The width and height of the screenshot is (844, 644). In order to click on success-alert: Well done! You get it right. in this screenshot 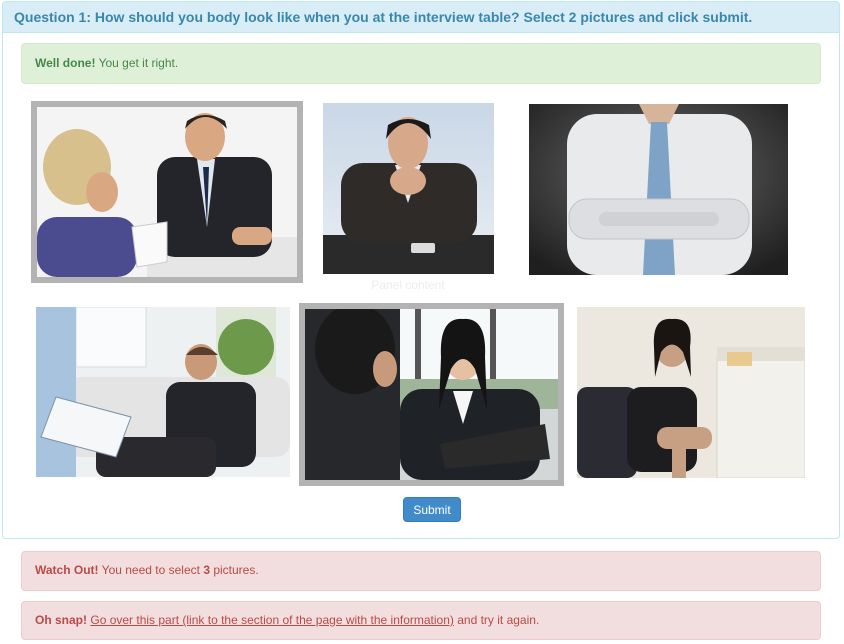, I will do `click(421, 63)`.